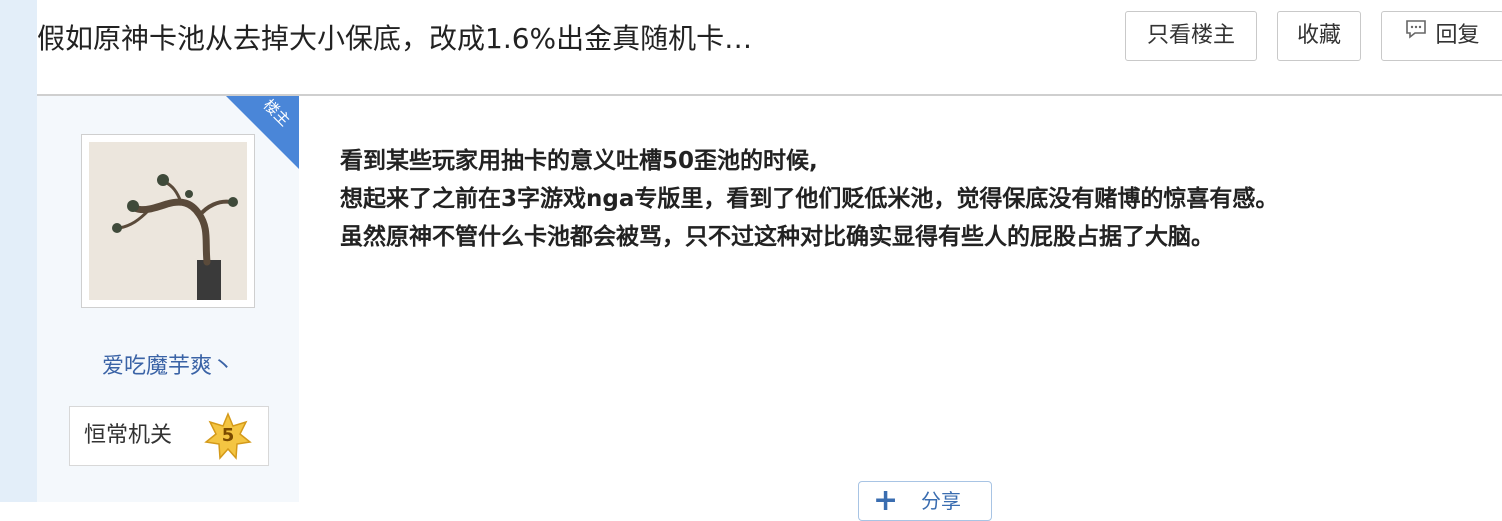 The width and height of the screenshot is (1502, 521). I want to click on left-rail, so click(18, 251).